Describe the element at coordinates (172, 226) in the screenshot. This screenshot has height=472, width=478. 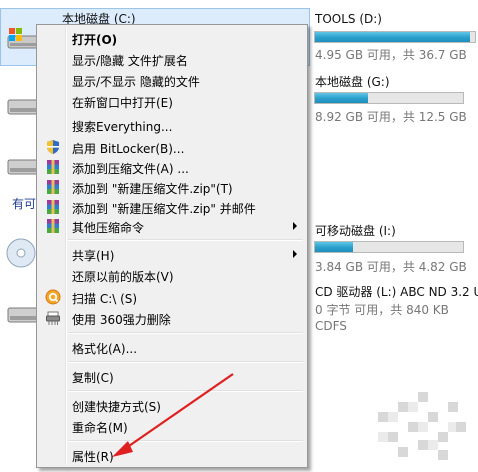
I see `menu-item-other-compress: 其他压缩命令` at that location.